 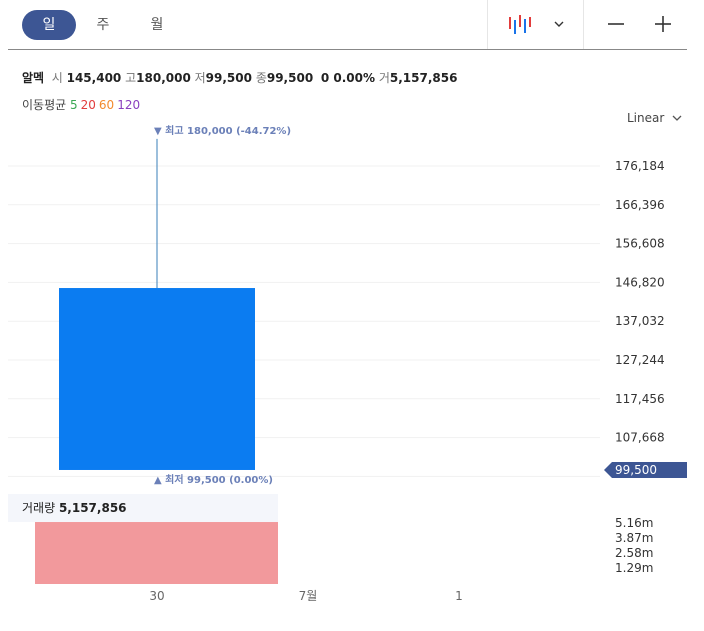 What do you see at coordinates (640, 166) in the screenshot?
I see `price-tick-label: 176,184` at bounding box center [640, 166].